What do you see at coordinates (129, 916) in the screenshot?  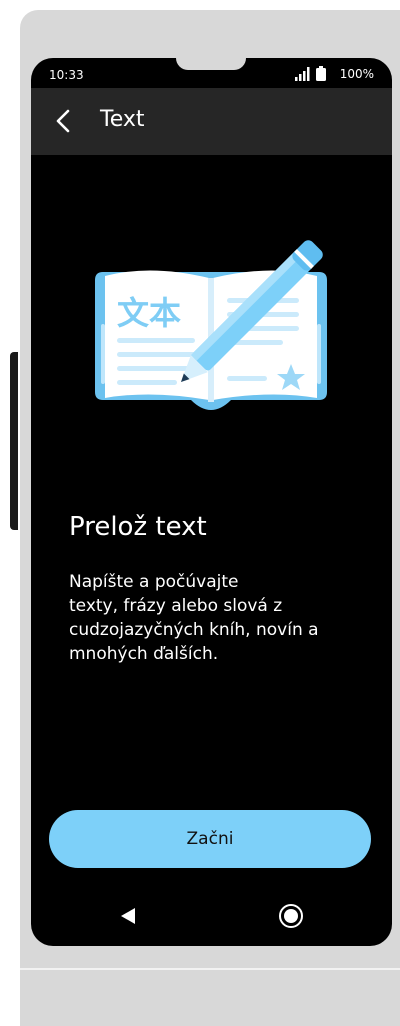 I see `nav-back-icon` at bounding box center [129, 916].